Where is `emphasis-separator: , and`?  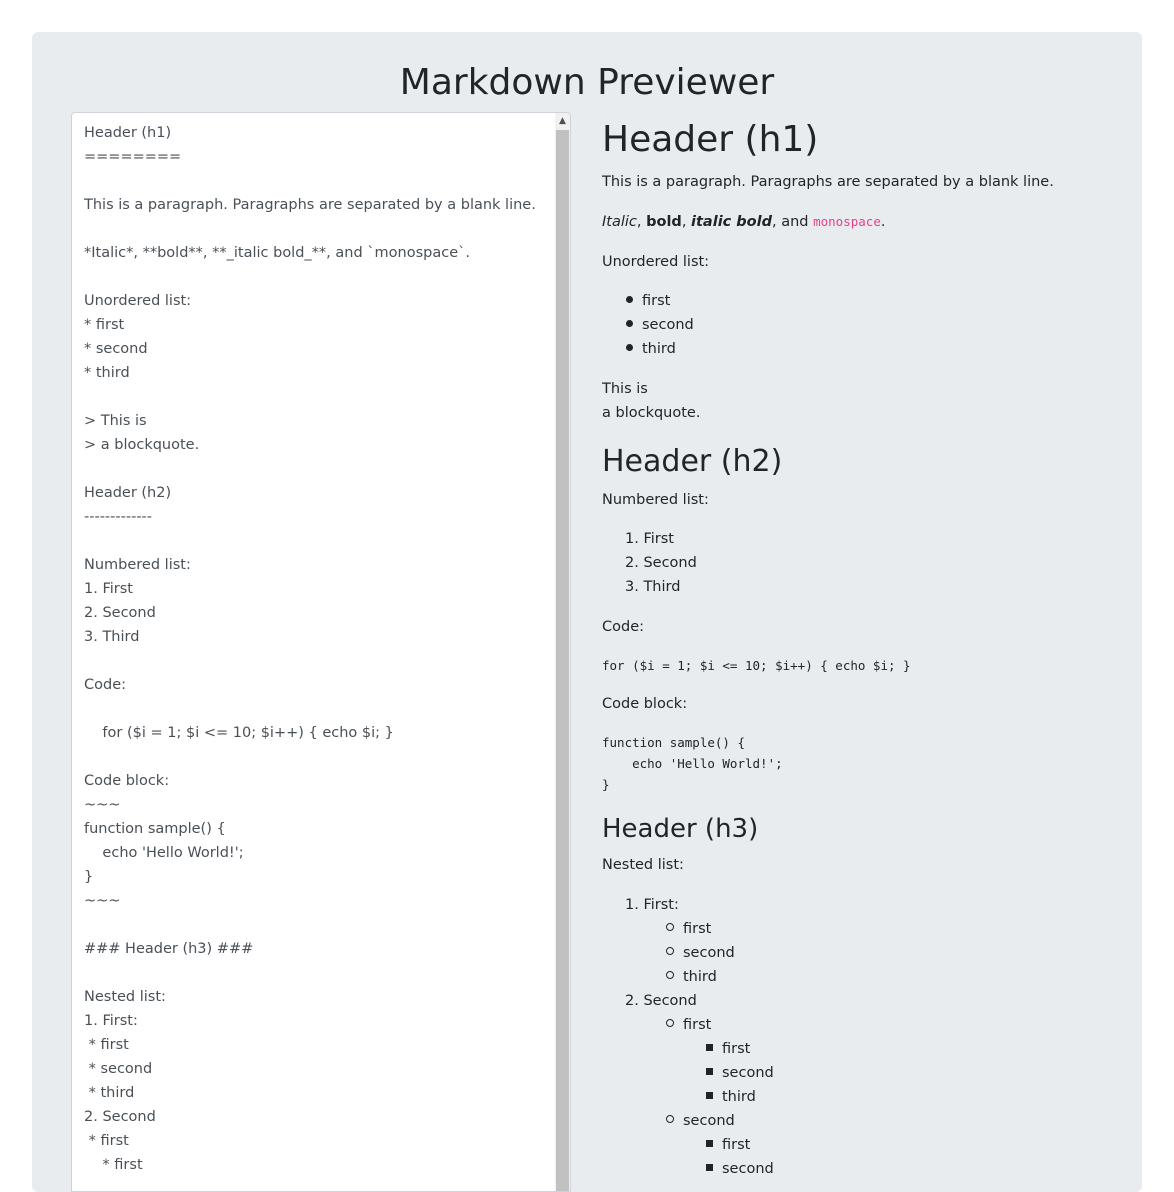 emphasis-separator: , and is located at coordinates (793, 222).